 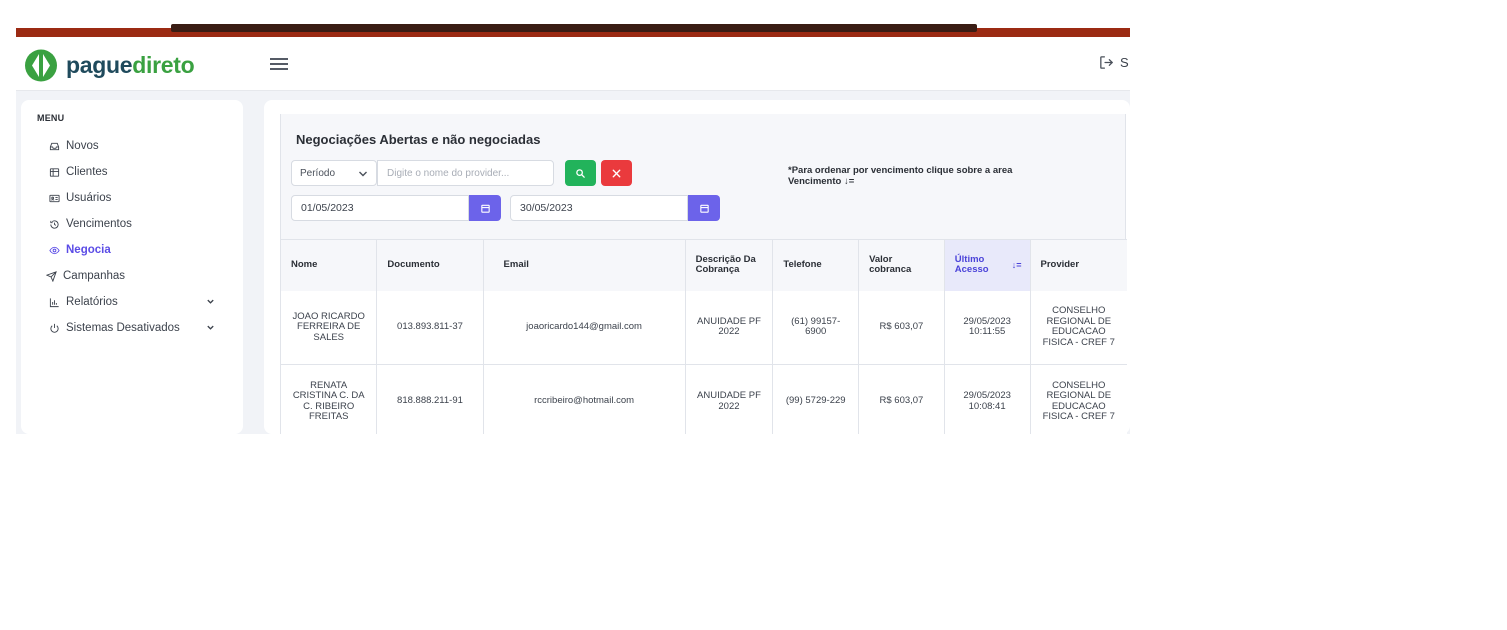 I want to click on brand-logo: paguedireto, so click(x=109, y=65).